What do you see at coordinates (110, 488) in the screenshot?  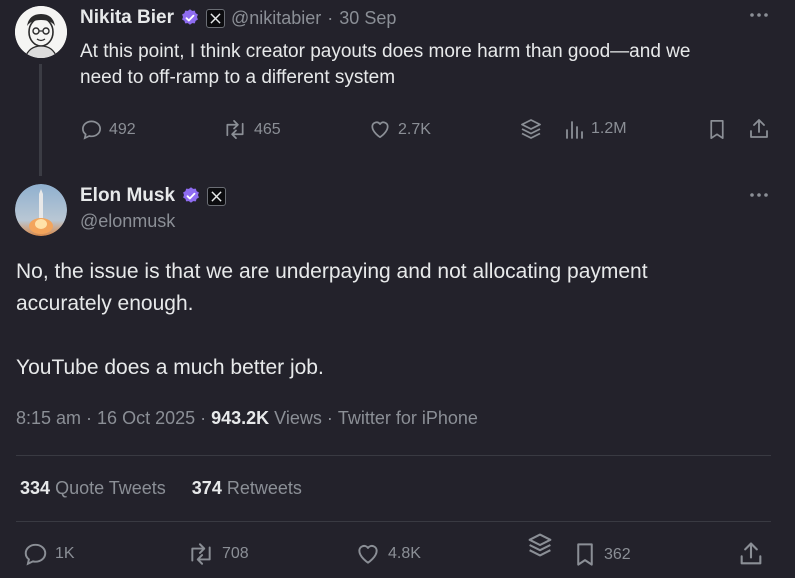 I see `quote-label: Quote Tweets` at bounding box center [110, 488].